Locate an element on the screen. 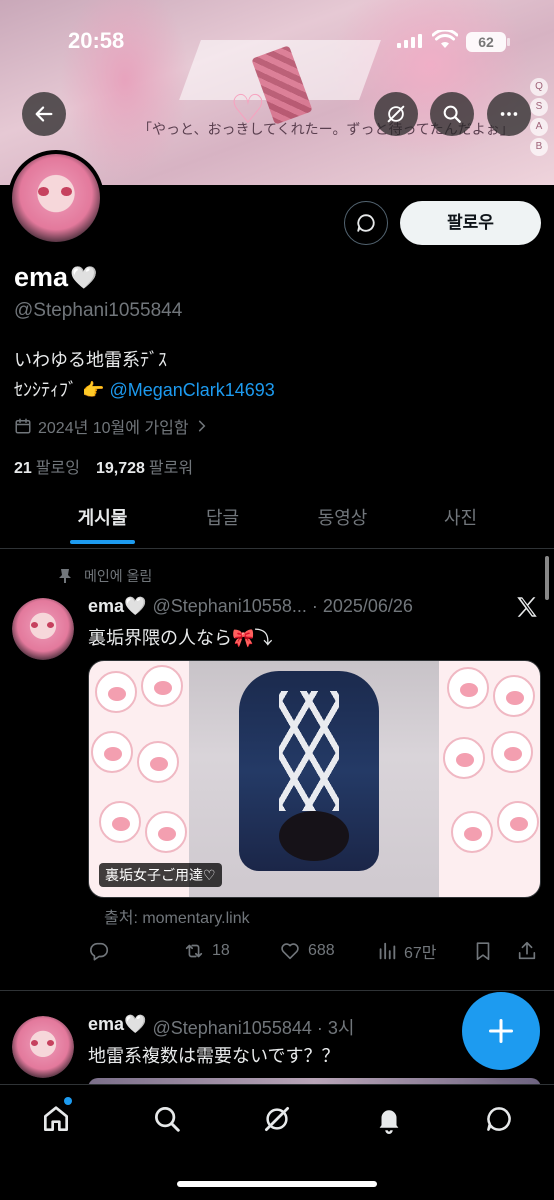  reply-icon is located at coordinates (99, 951).